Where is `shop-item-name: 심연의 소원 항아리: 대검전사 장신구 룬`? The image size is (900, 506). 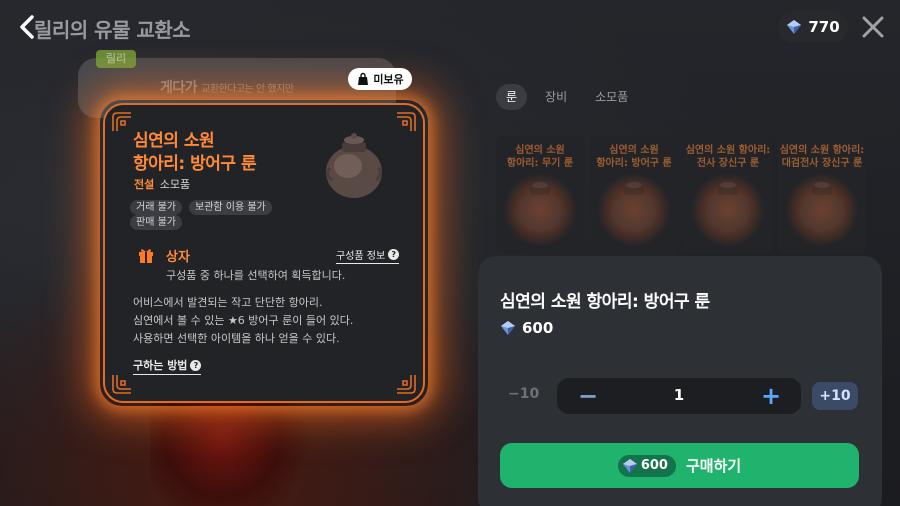 shop-item-name: 심연의 소원 항아리: 대검전사 장신구 룬 is located at coordinates (822, 157).